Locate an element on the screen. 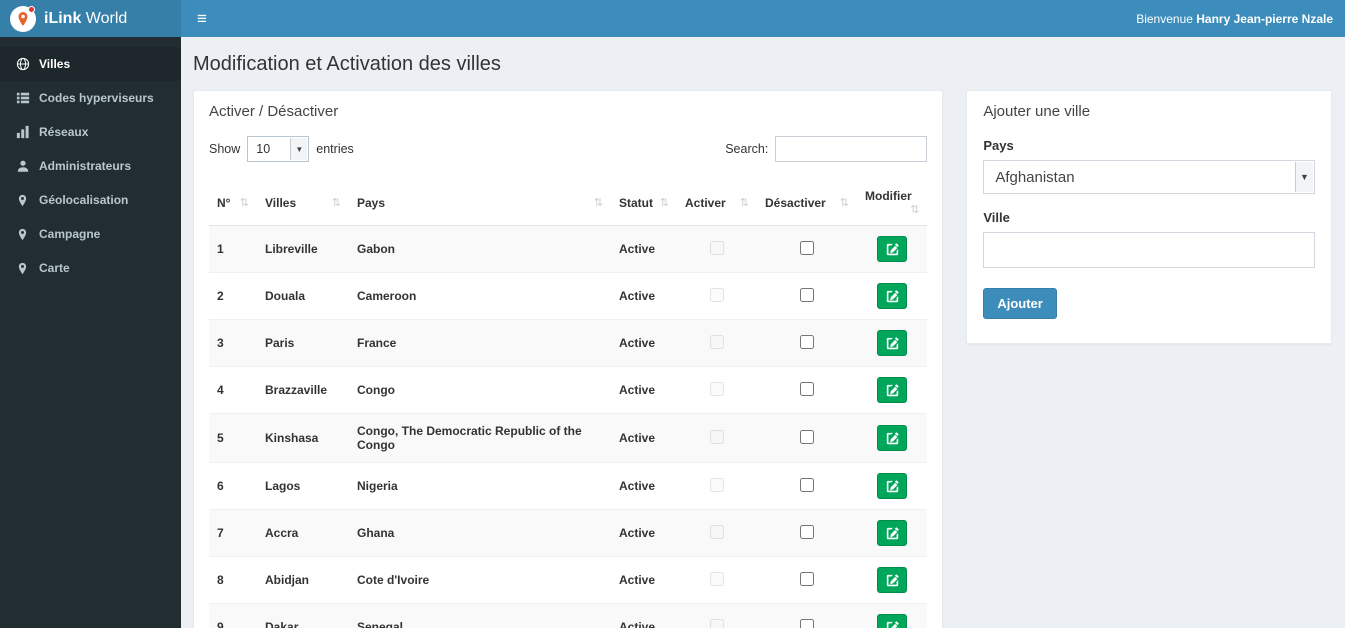  sidebar-item-codes-hyperviseurs: Codes hyperviseurs is located at coordinates (90, 98).